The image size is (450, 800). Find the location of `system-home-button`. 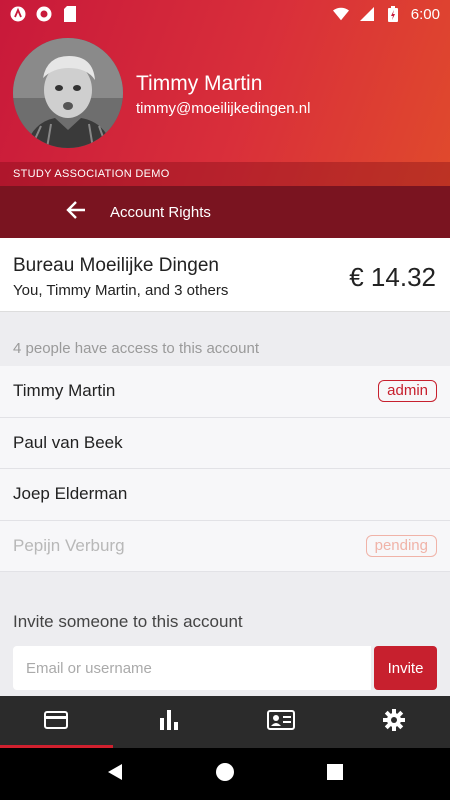

system-home-button is located at coordinates (225, 774).